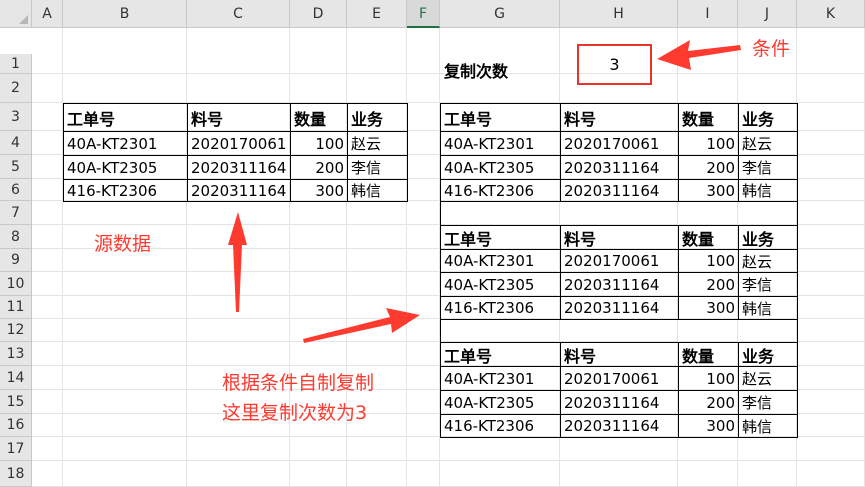 This screenshot has width=865, height=487. What do you see at coordinates (16, 307) in the screenshot?
I see `row-header-11: 11` at bounding box center [16, 307].